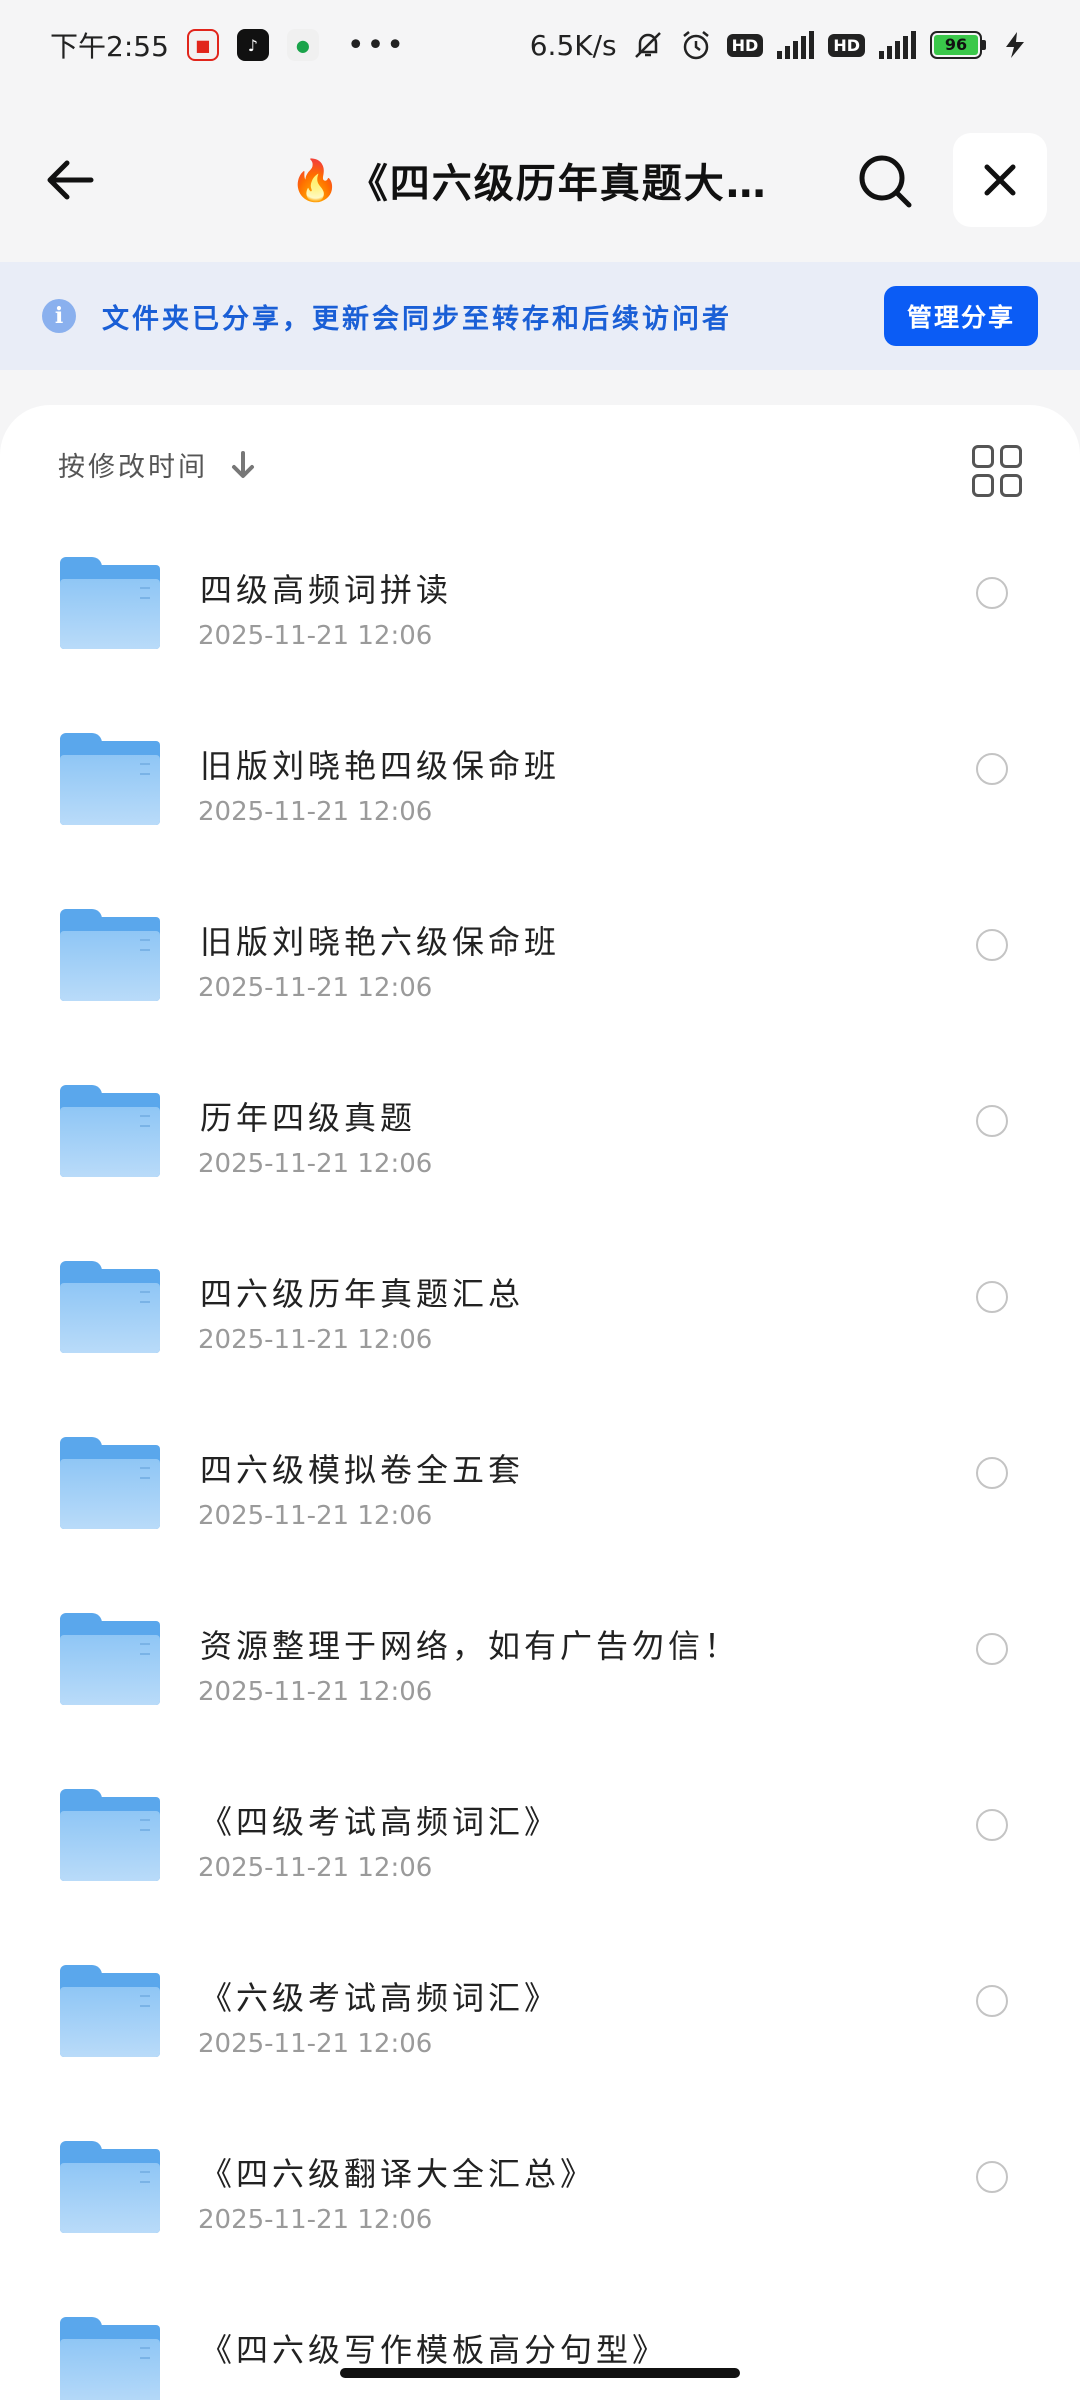  I want to click on file-name: 四级高频词拼读, so click(326, 590).